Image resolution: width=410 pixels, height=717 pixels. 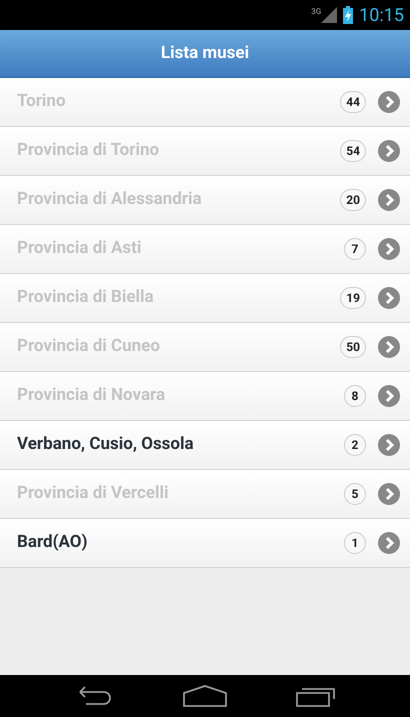 I want to click on count-badge: 54, so click(x=353, y=151).